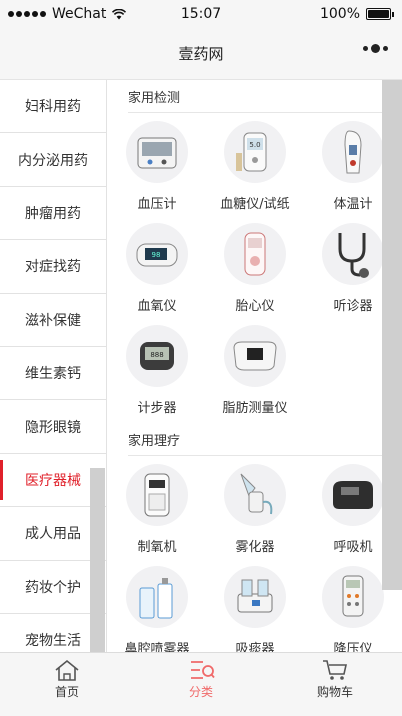 The height and width of the screenshot is (716, 402). What do you see at coordinates (53, 587) in the screenshot?
I see `sidebar-item-label: 药妆个护` at bounding box center [53, 587].